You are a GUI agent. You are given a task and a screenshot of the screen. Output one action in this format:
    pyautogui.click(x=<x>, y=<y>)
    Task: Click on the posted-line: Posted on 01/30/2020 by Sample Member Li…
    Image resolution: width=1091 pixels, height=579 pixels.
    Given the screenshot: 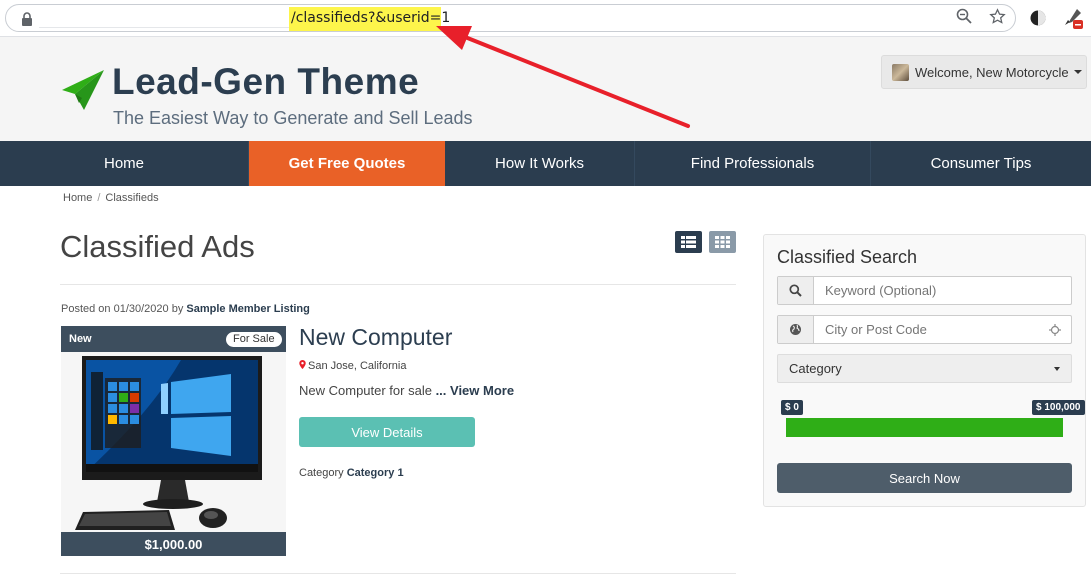 What is the action you would take?
    pyautogui.click(x=185, y=309)
    